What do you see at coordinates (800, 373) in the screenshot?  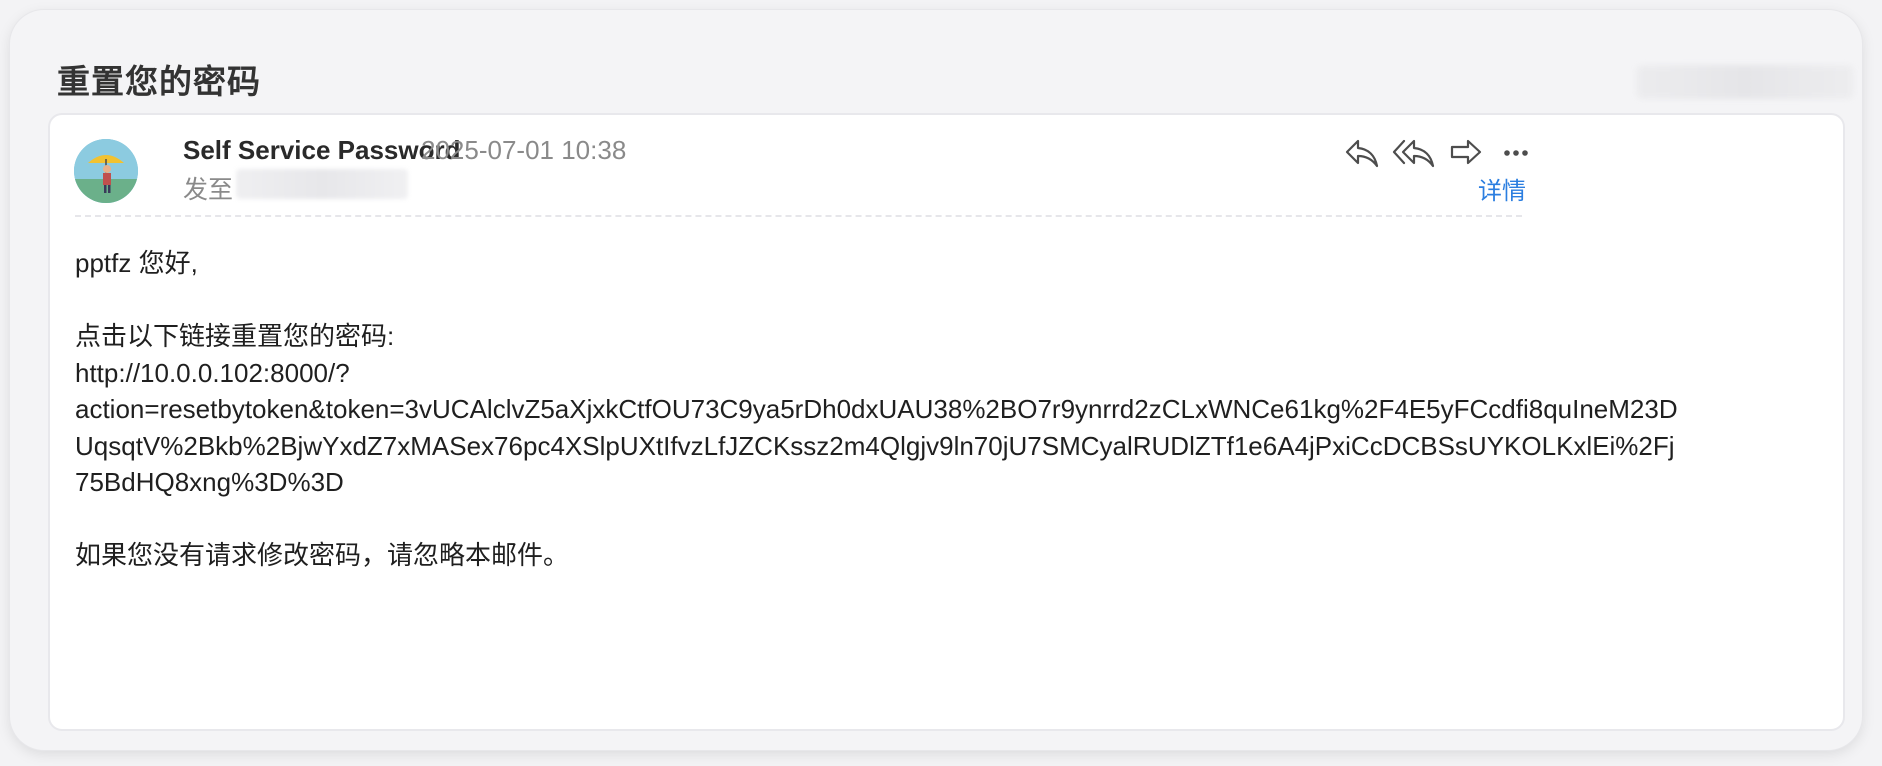 I see `reset-link-line: http://10.0.0.102:8000/?` at bounding box center [800, 373].